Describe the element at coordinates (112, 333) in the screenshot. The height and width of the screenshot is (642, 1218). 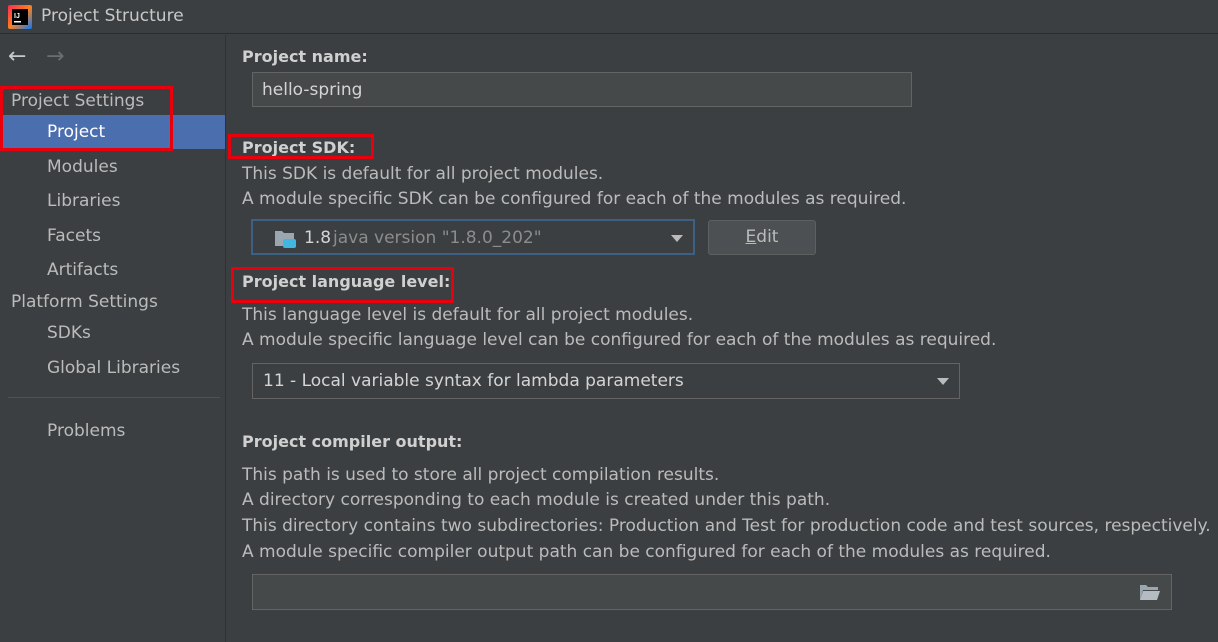
I see `sidebar-item-sdks: SDKs` at that location.